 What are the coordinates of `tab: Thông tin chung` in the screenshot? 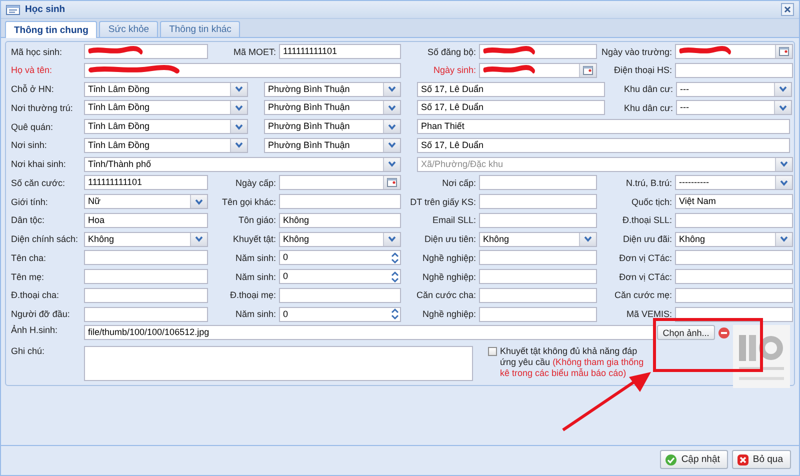 It's located at (51, 29).